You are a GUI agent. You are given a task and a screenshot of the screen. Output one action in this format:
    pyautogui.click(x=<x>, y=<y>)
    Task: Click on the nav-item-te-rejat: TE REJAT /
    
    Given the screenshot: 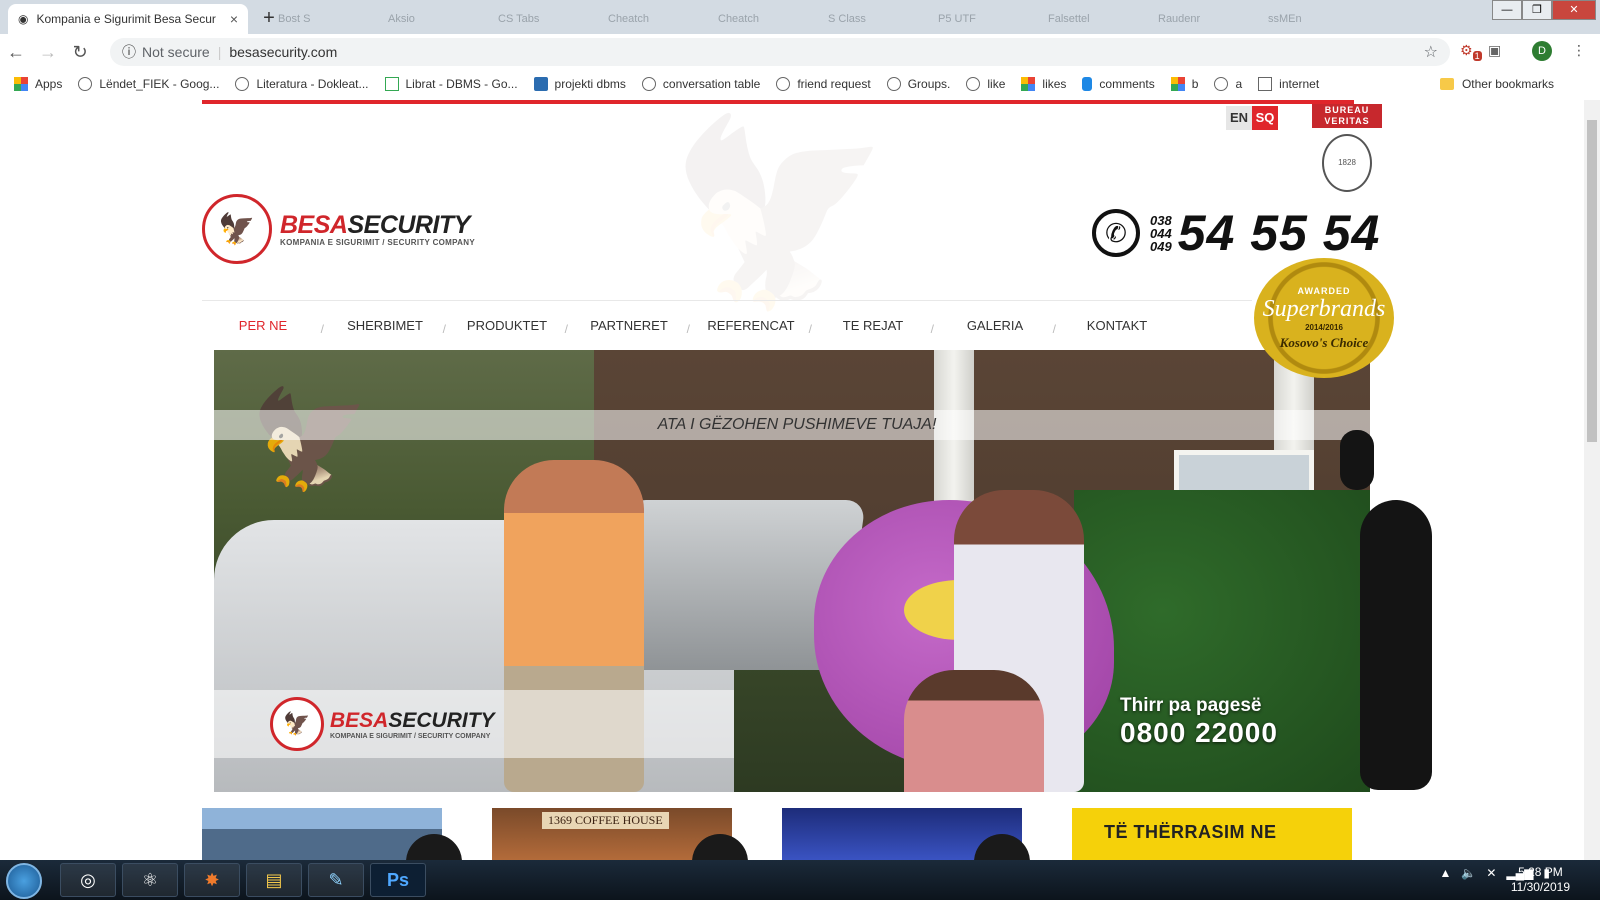 What is the action you would take?
    pyautogui.click(x=873, y=327)
    